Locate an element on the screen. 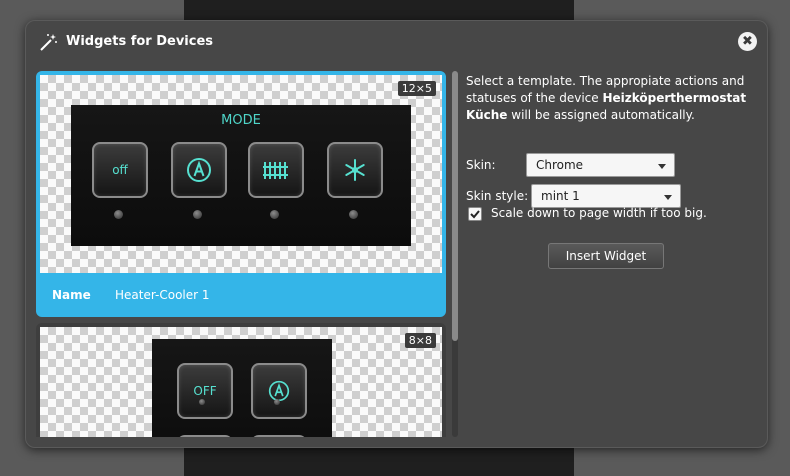 The height and width of the screenshot is (476, 790). snowflake-icon is located at coordinates (355, 170).